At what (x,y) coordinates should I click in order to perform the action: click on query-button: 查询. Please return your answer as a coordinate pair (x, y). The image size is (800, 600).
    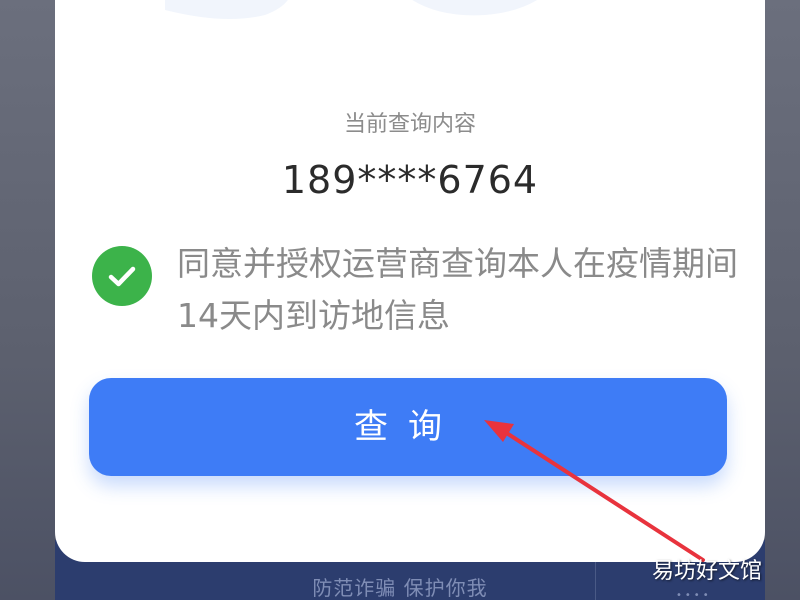
    Looking at the image, I should click on (408, 427).